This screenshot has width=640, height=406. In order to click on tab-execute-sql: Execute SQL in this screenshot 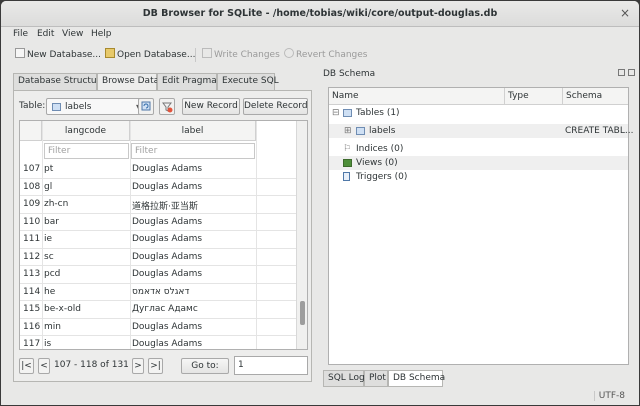, I will do `click(248, 81)`.